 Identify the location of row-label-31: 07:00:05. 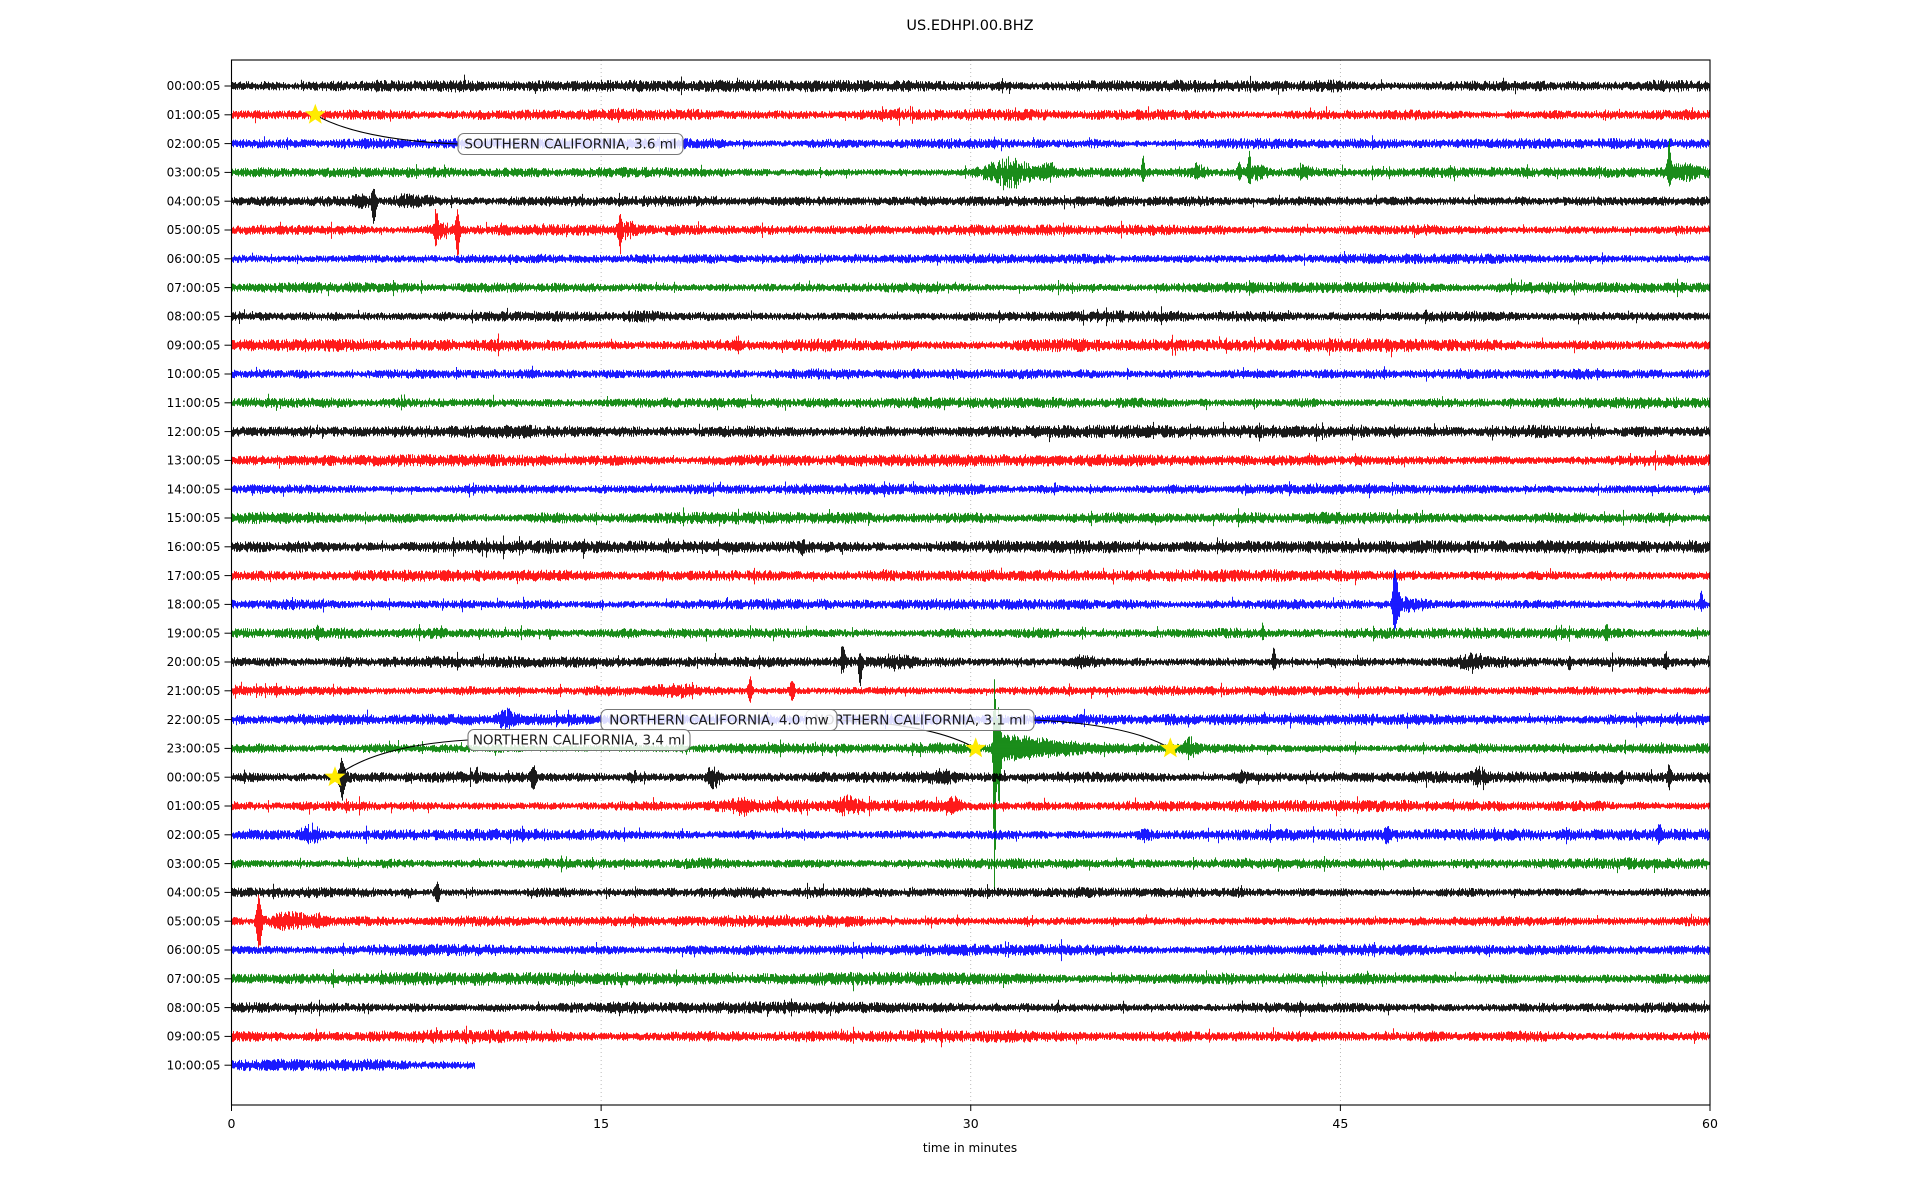
(194, 979).